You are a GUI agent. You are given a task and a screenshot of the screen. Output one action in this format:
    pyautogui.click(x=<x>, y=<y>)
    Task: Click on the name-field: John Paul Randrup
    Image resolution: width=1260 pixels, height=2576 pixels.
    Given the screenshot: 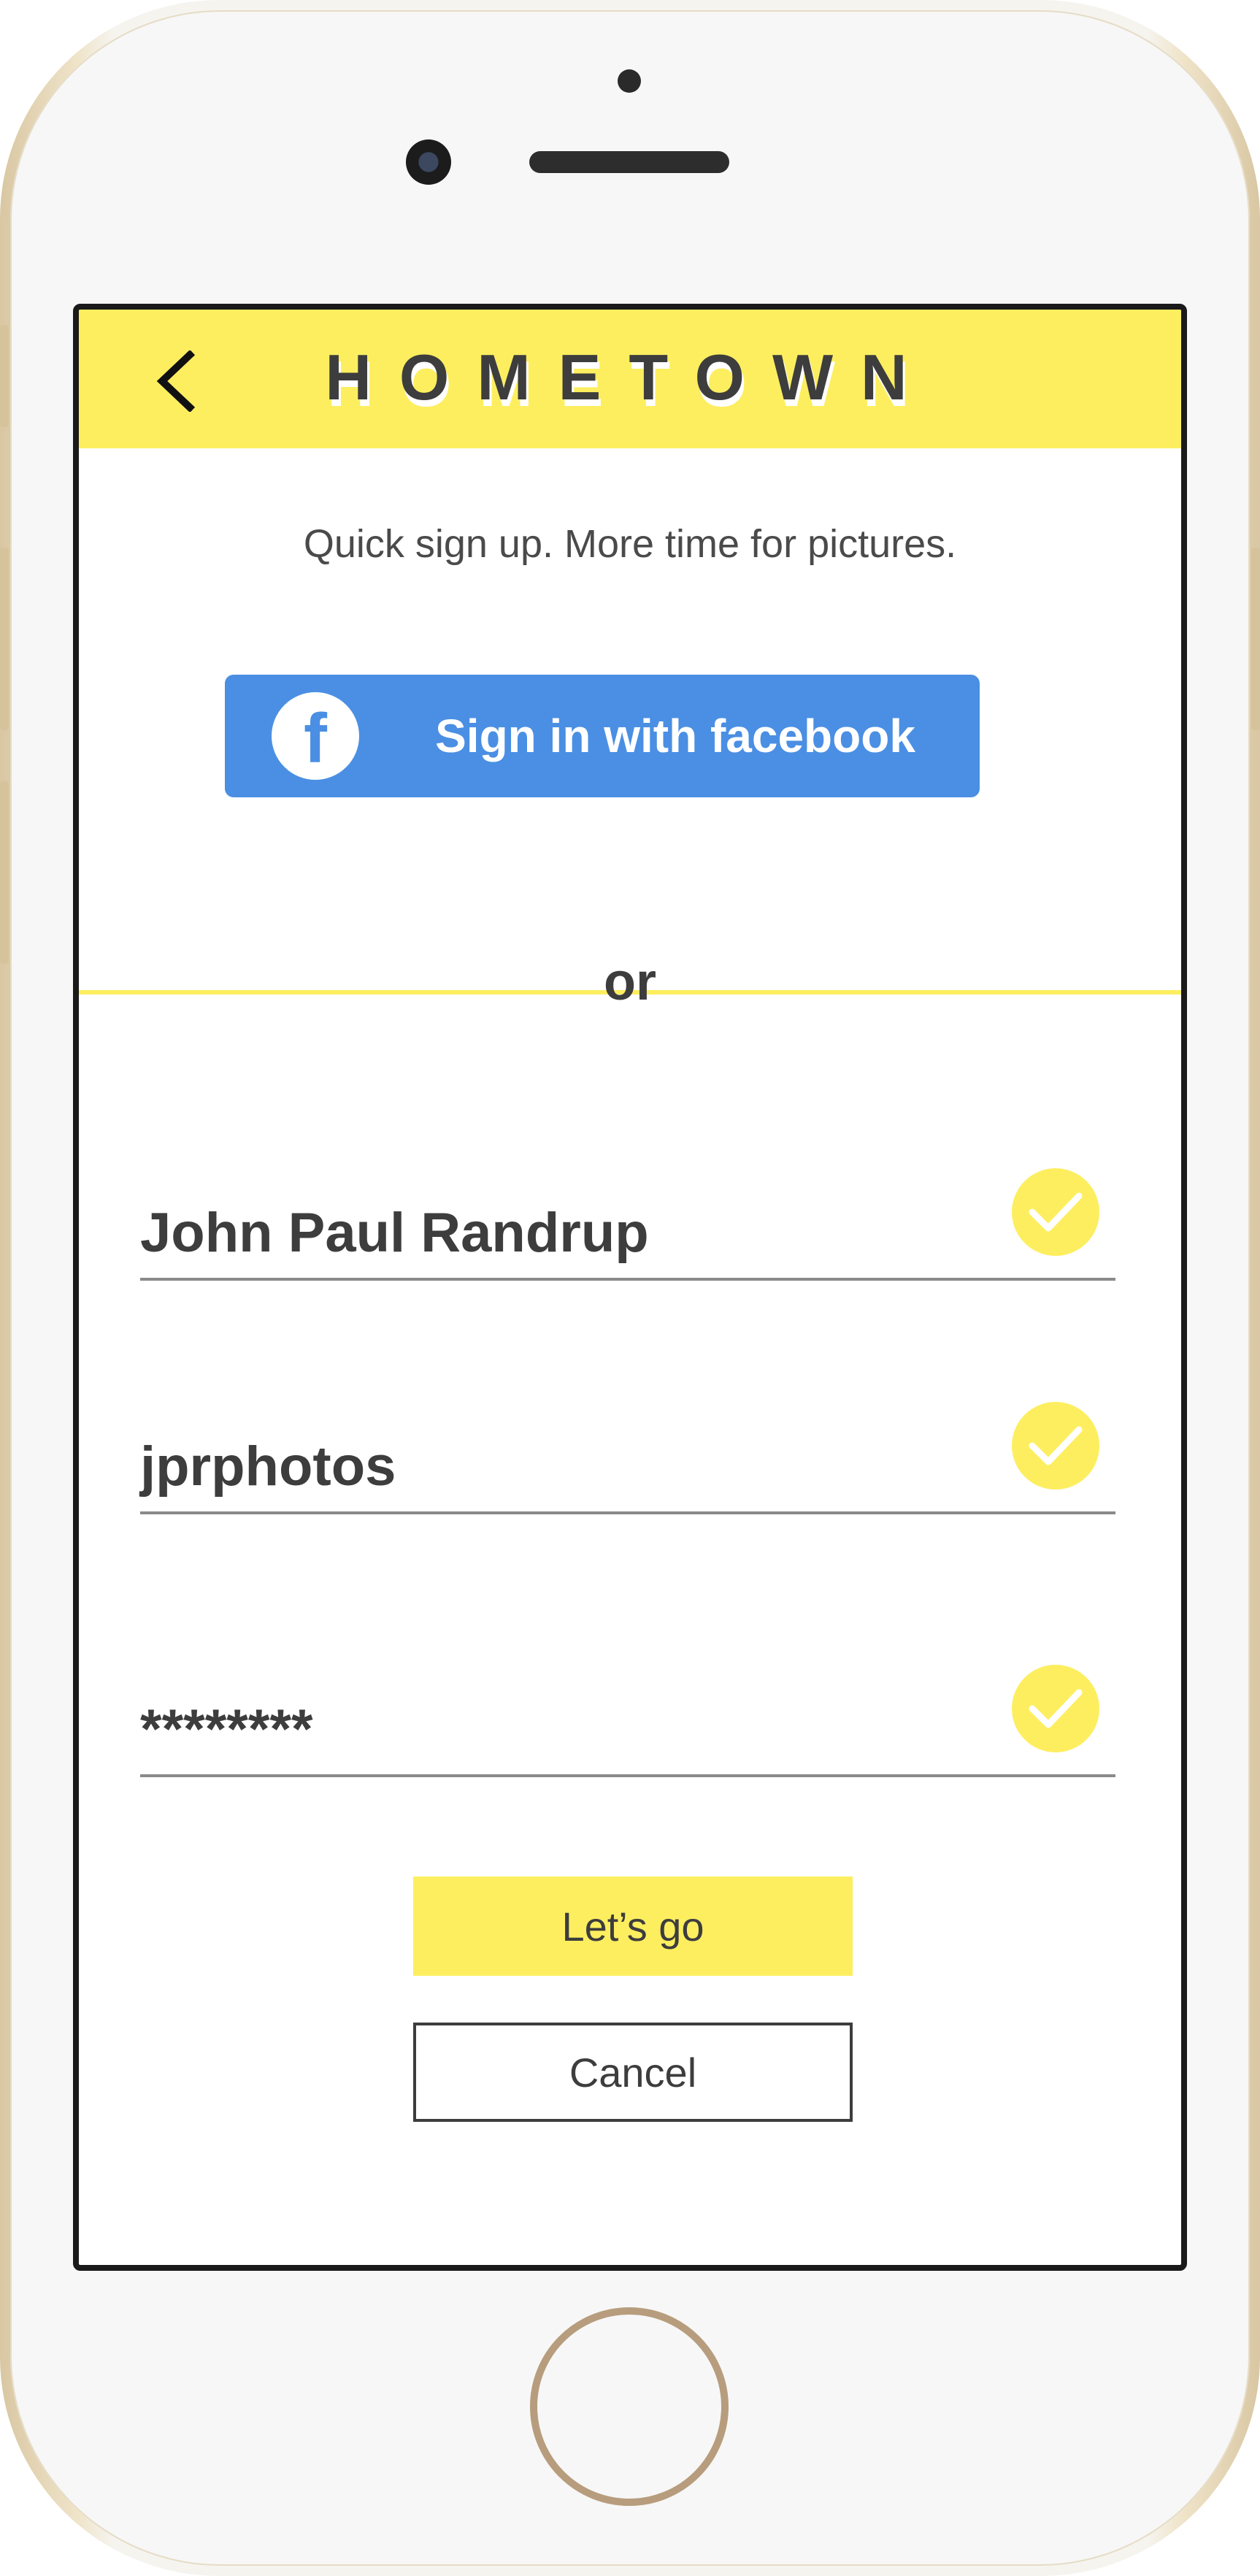 What is the action you would take?
    pyautogui.click(x=627, y=1224)
    